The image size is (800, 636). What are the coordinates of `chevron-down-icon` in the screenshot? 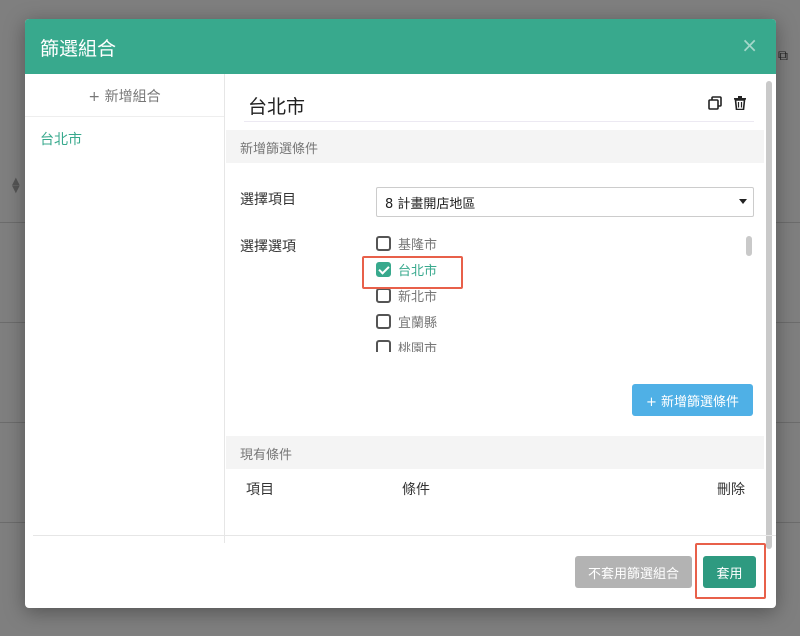 It's located at (743, 201).